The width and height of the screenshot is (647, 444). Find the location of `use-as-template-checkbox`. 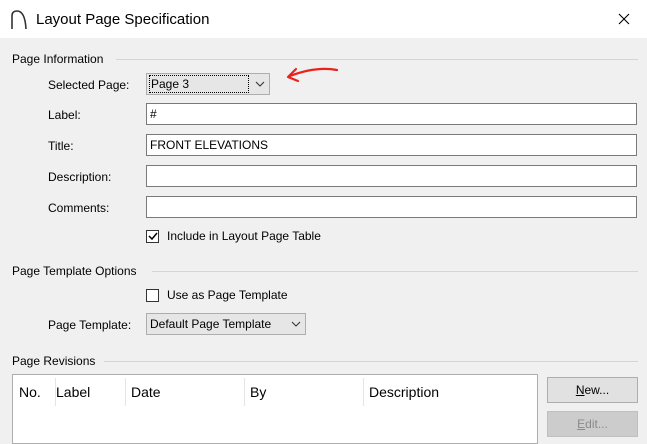

use-as-template-checkbox is located at coordinates (152, 295).